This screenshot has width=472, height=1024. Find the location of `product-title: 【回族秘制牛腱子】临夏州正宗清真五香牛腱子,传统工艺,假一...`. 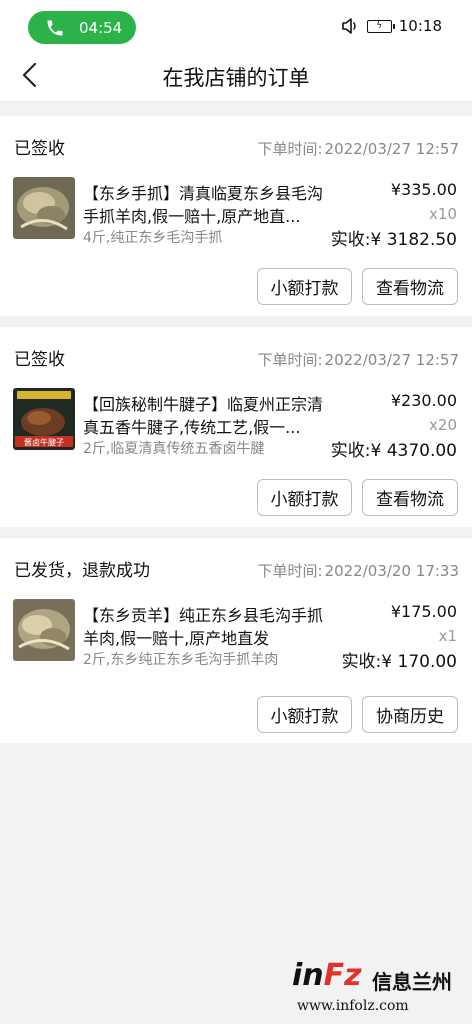

product-title: 【回族秘制牛腱子】临夏州正宗清真五香牛腱子,传统工艺,假一... is located at coordinates (208, 416).